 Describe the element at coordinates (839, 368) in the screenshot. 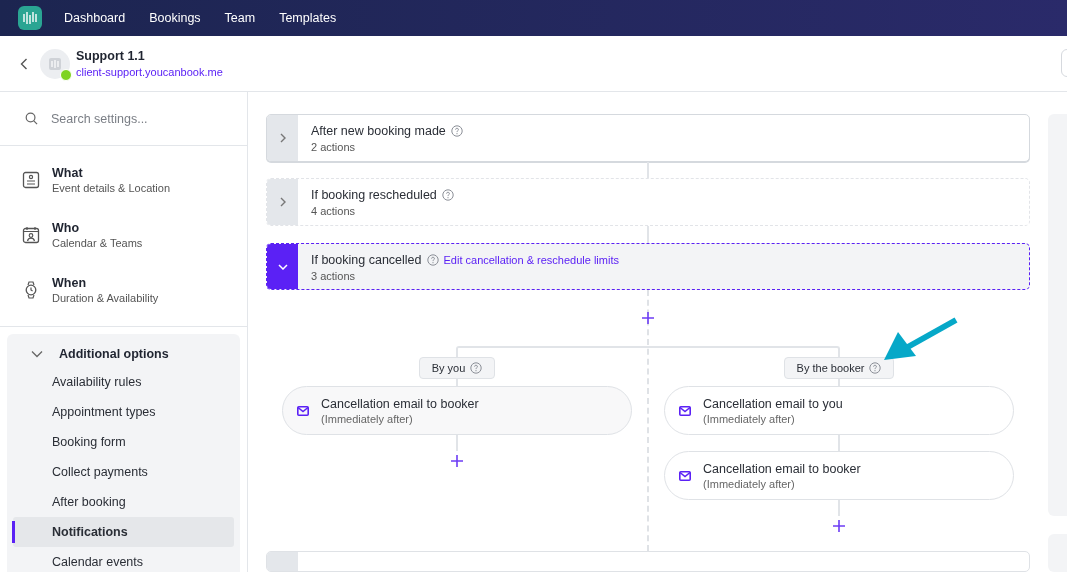

I see `branch-label: By the booker` at that location.